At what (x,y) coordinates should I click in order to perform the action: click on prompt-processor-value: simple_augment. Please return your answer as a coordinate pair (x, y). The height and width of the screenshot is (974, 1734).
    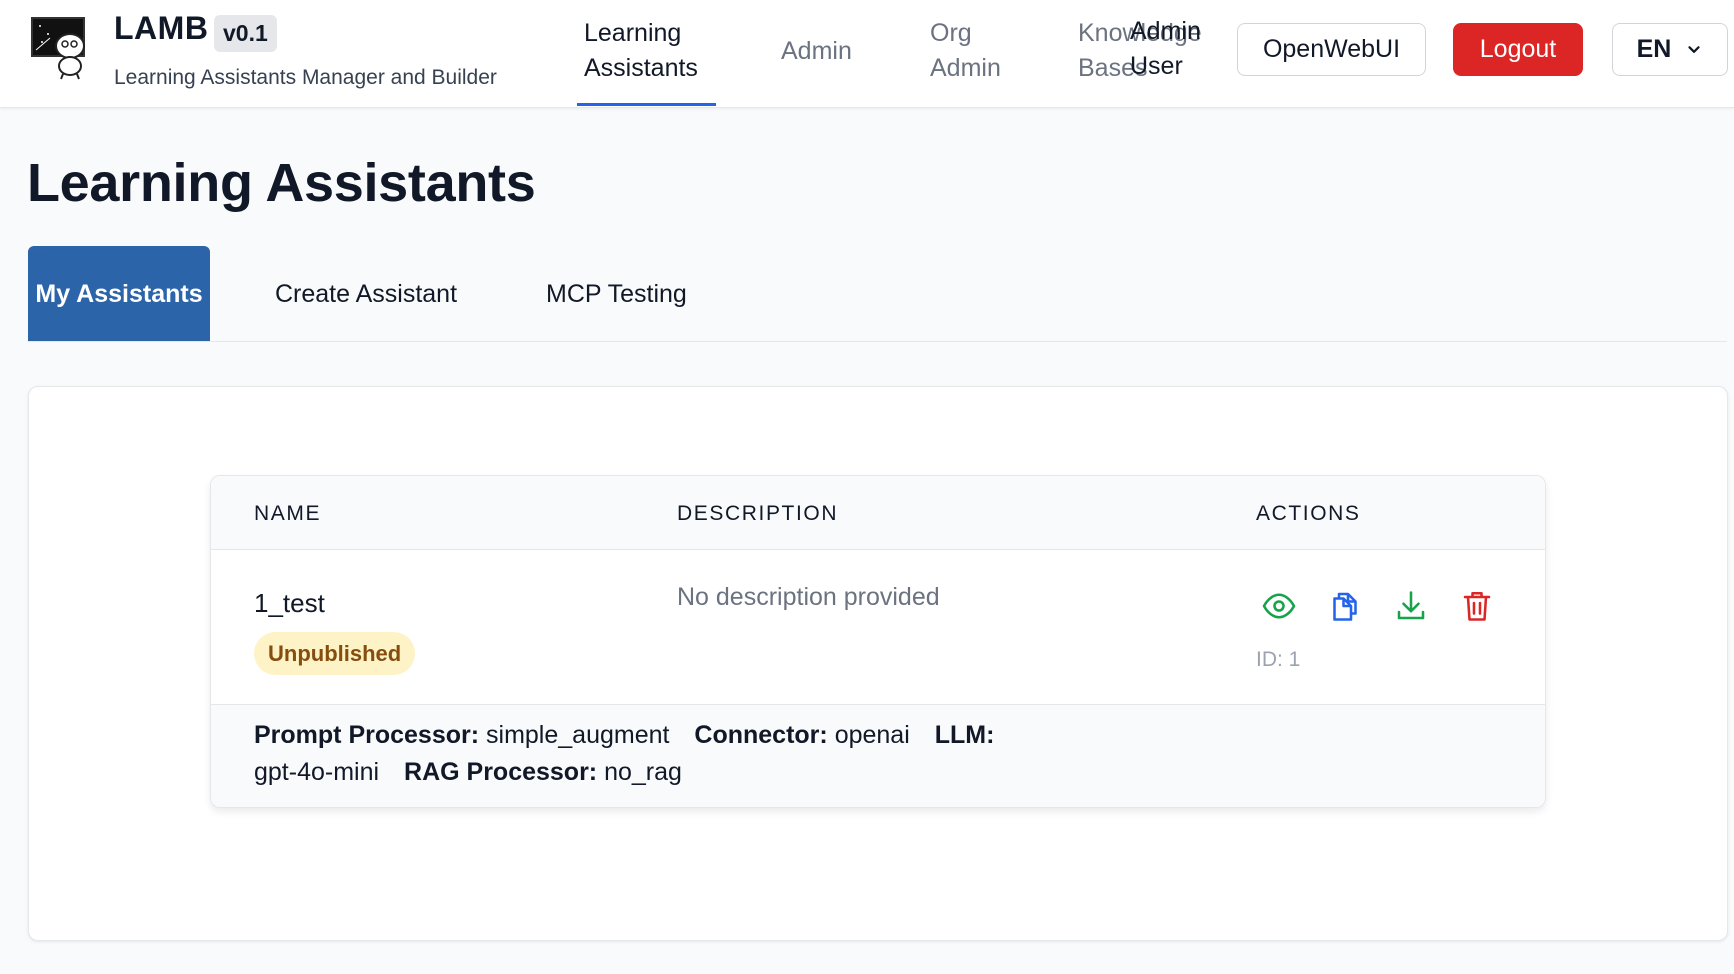
    Looking at the image, I should click on (578, 735).